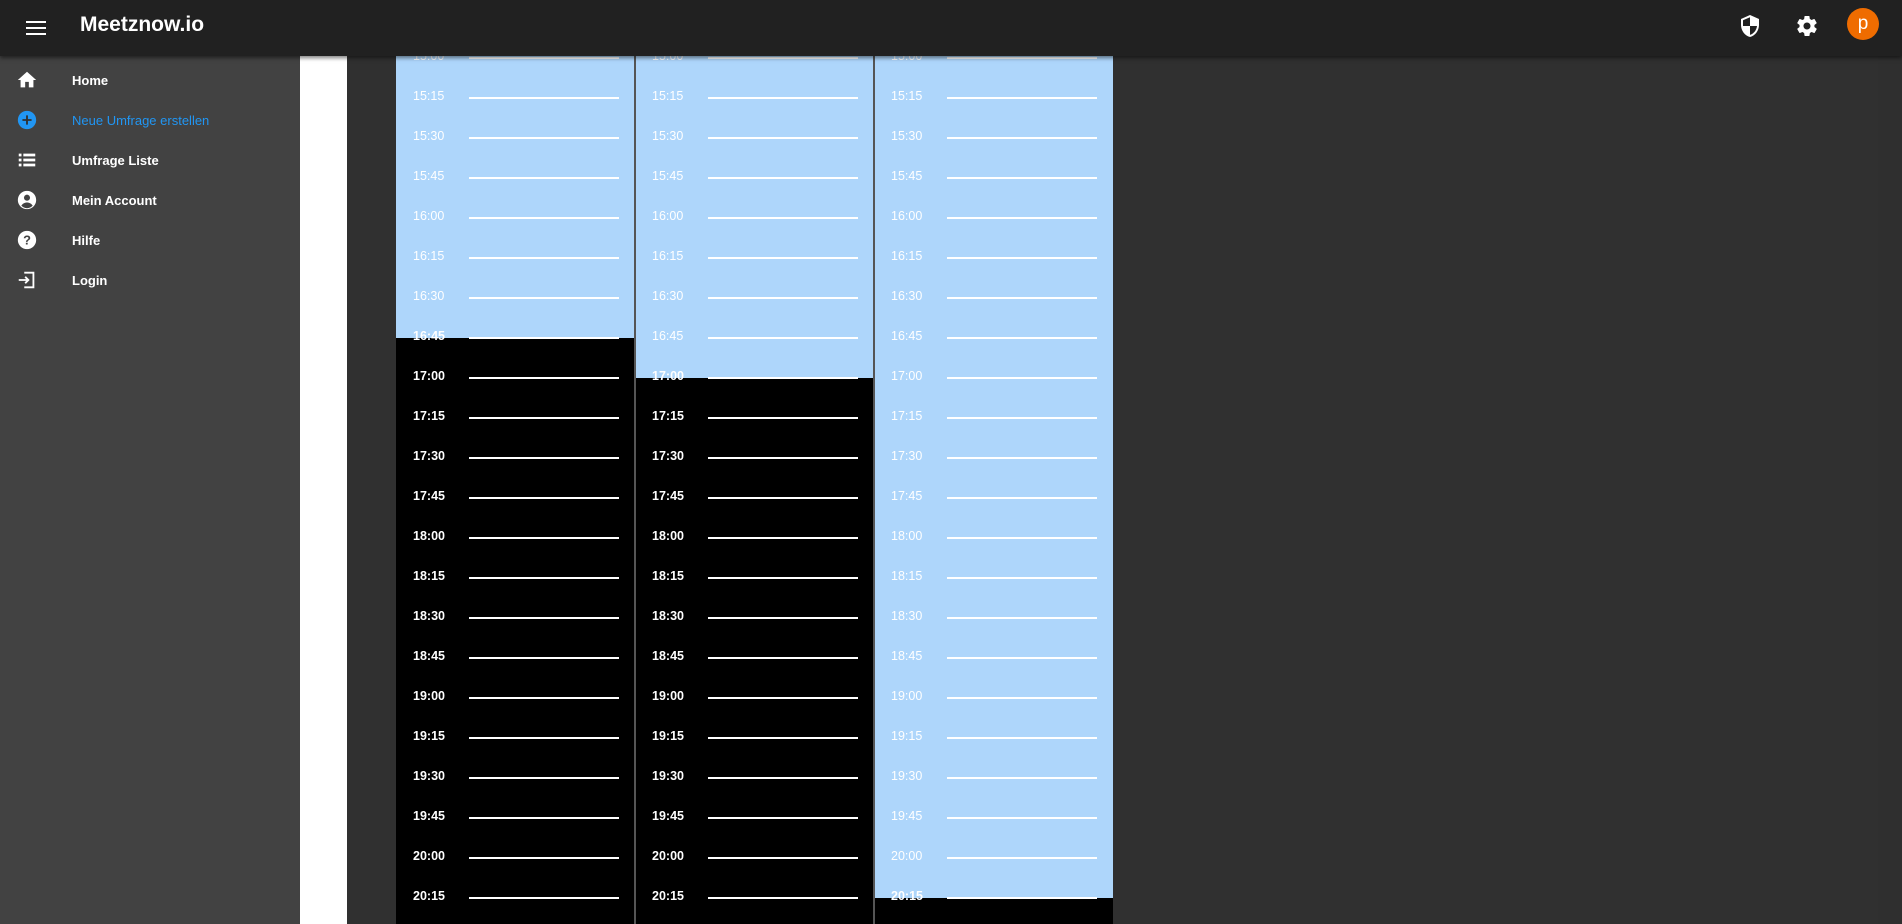  I want to click on sidebar-item-mein-account: Mein Account, so click(150, 200).